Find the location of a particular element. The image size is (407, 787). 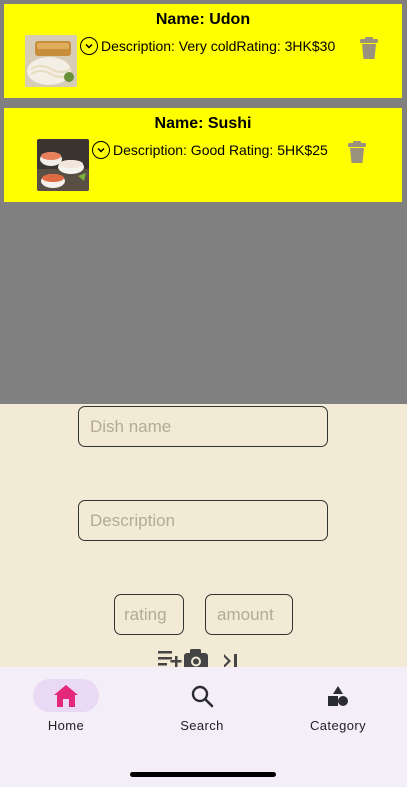

dish-name-input is located at coordinates (203, 426).